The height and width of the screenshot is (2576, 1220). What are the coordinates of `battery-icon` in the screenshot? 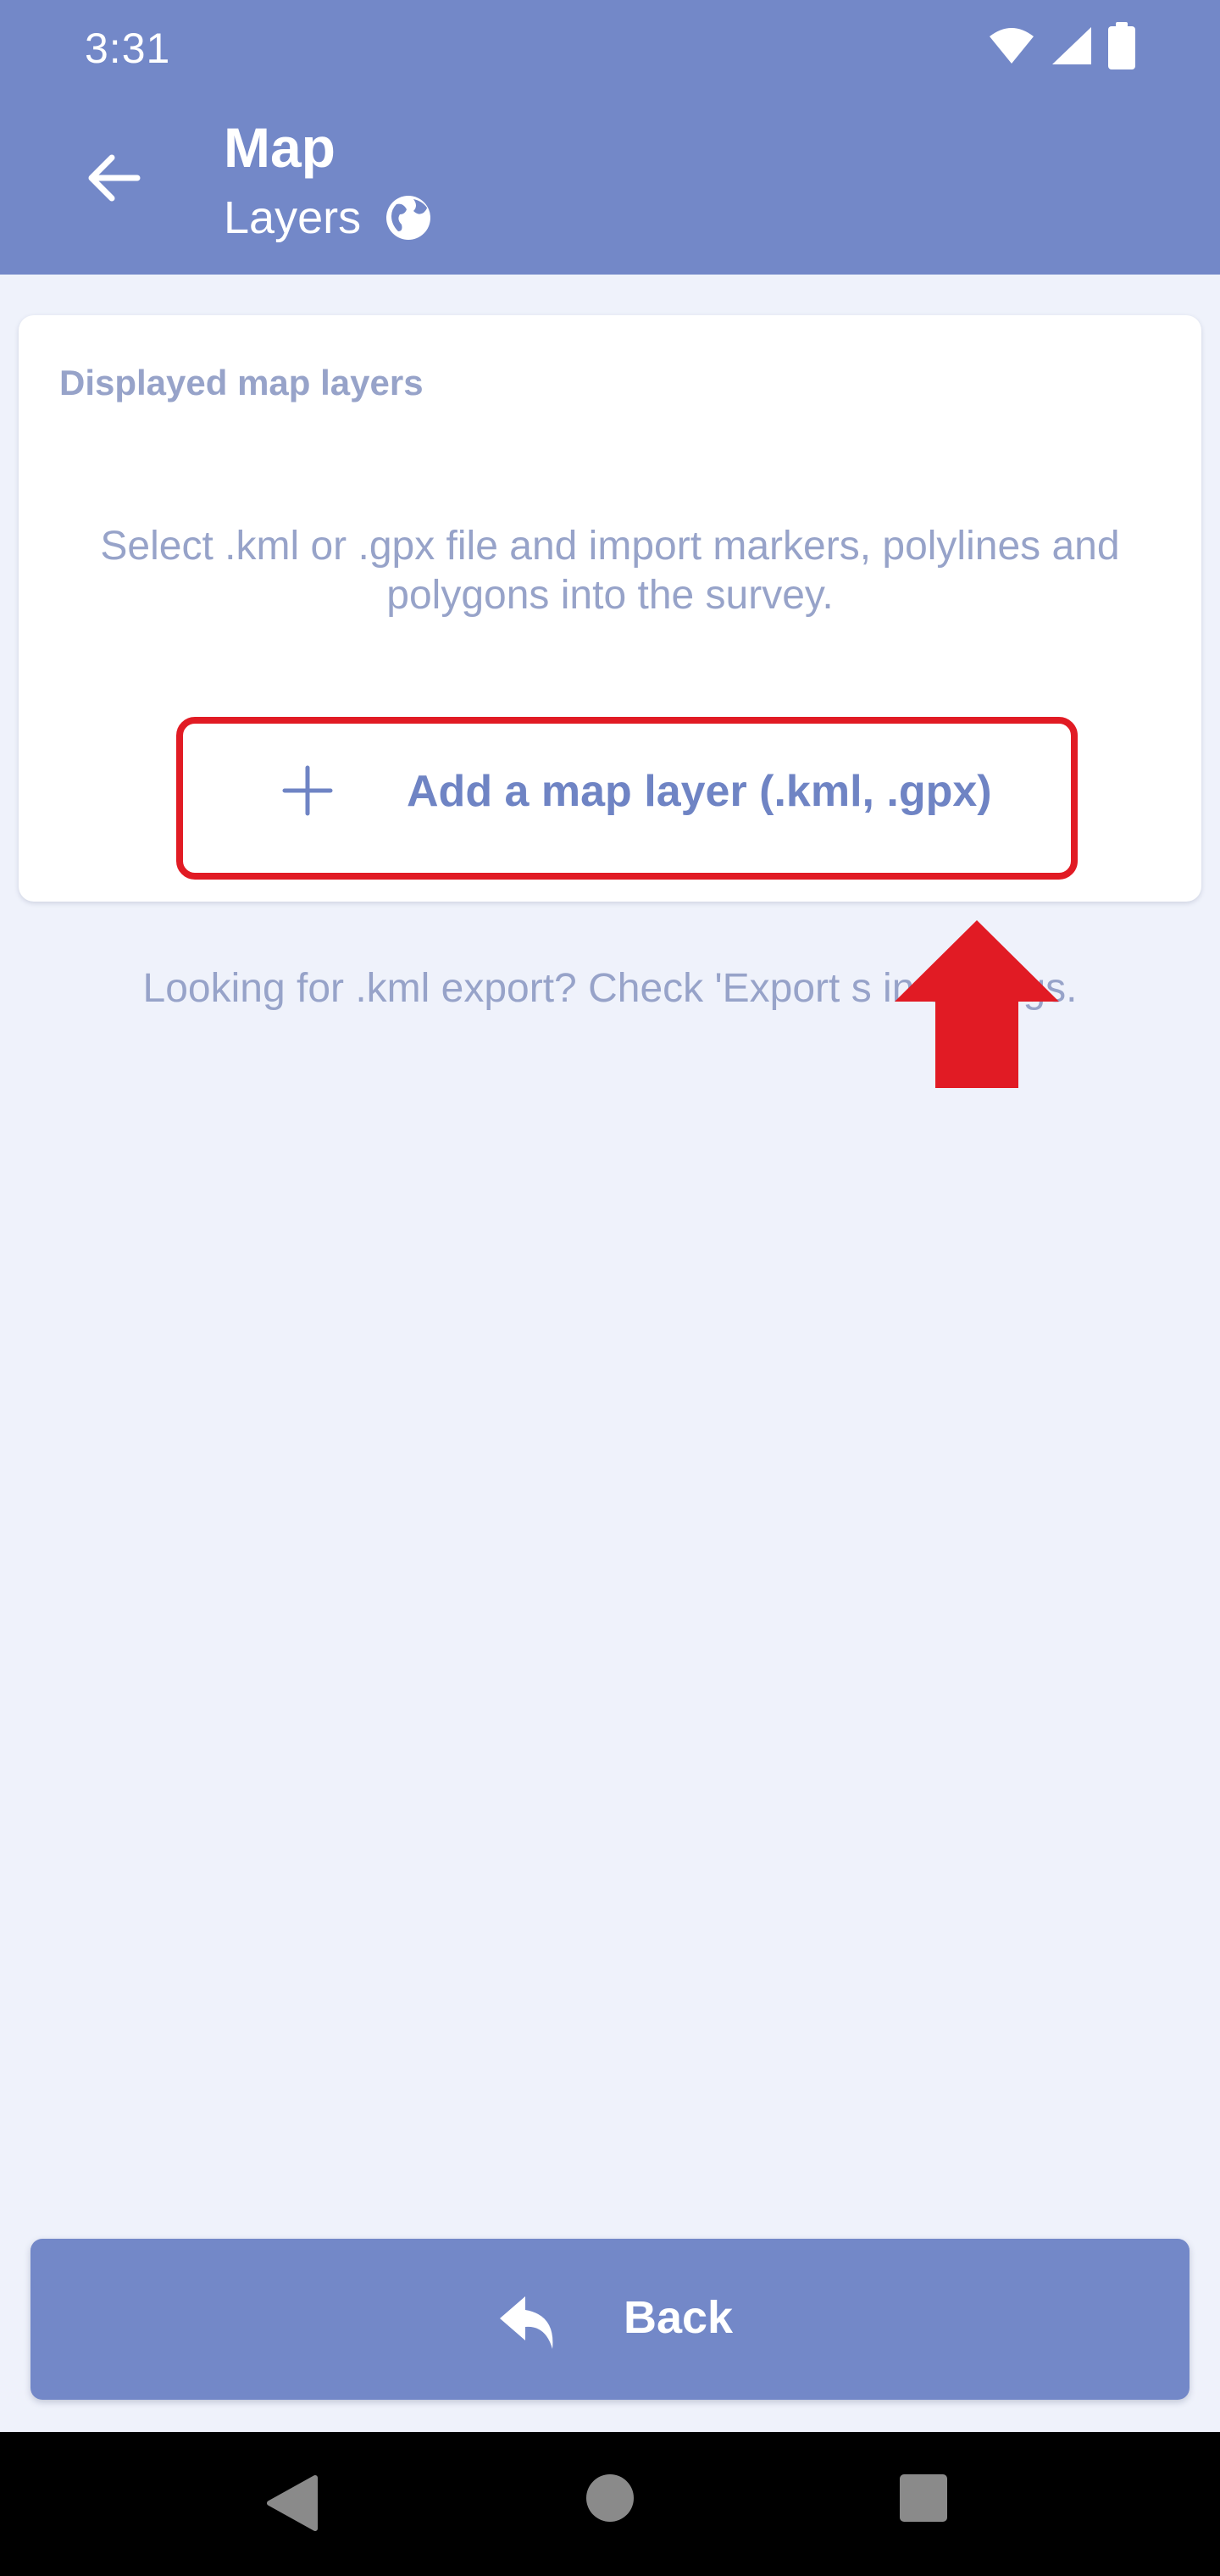 It's located at (1121, 45).